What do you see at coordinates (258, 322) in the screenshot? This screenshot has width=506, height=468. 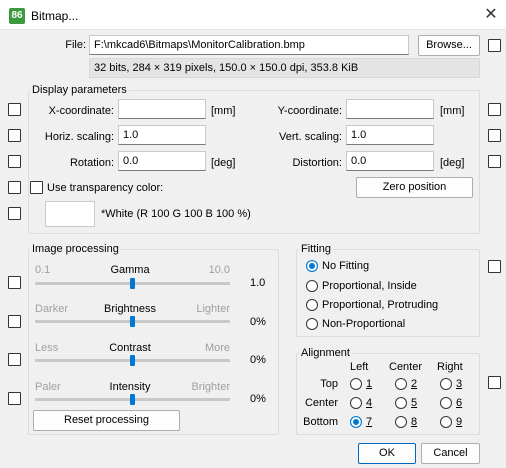 I see `brightness-value: 0%` at bounding box center [258, 322].